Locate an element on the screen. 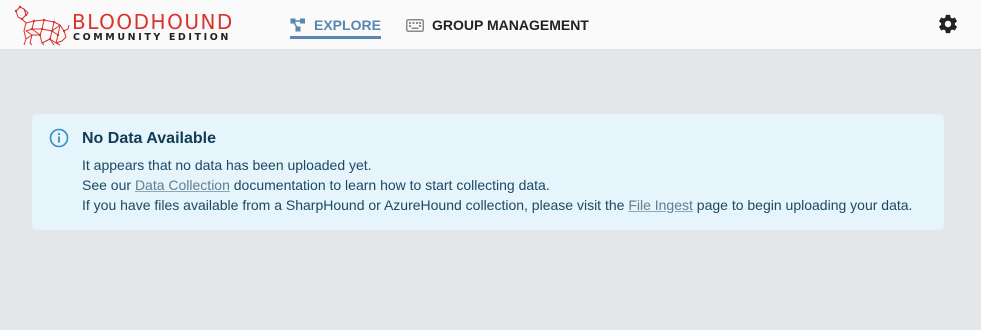 The width and height of the screenshot is (981, 330). gear-icon is located at coordinates (948, 24).